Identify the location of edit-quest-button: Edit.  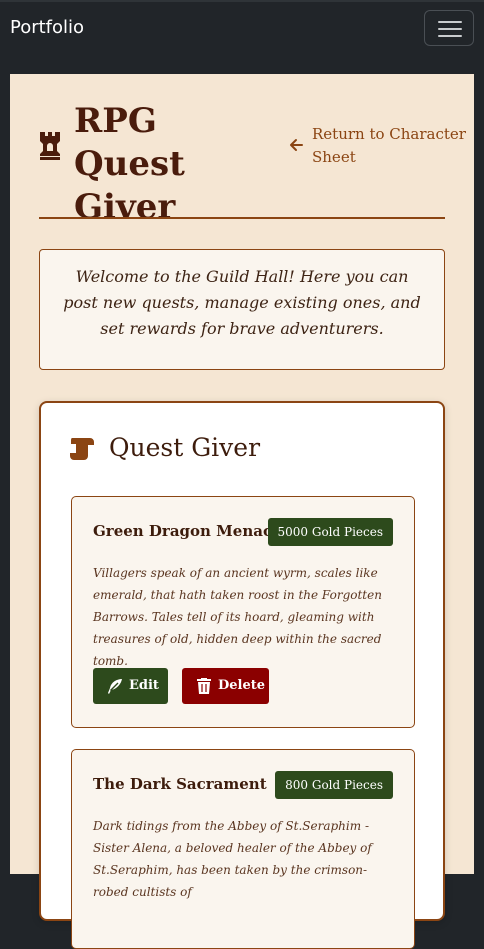
(130, 686).